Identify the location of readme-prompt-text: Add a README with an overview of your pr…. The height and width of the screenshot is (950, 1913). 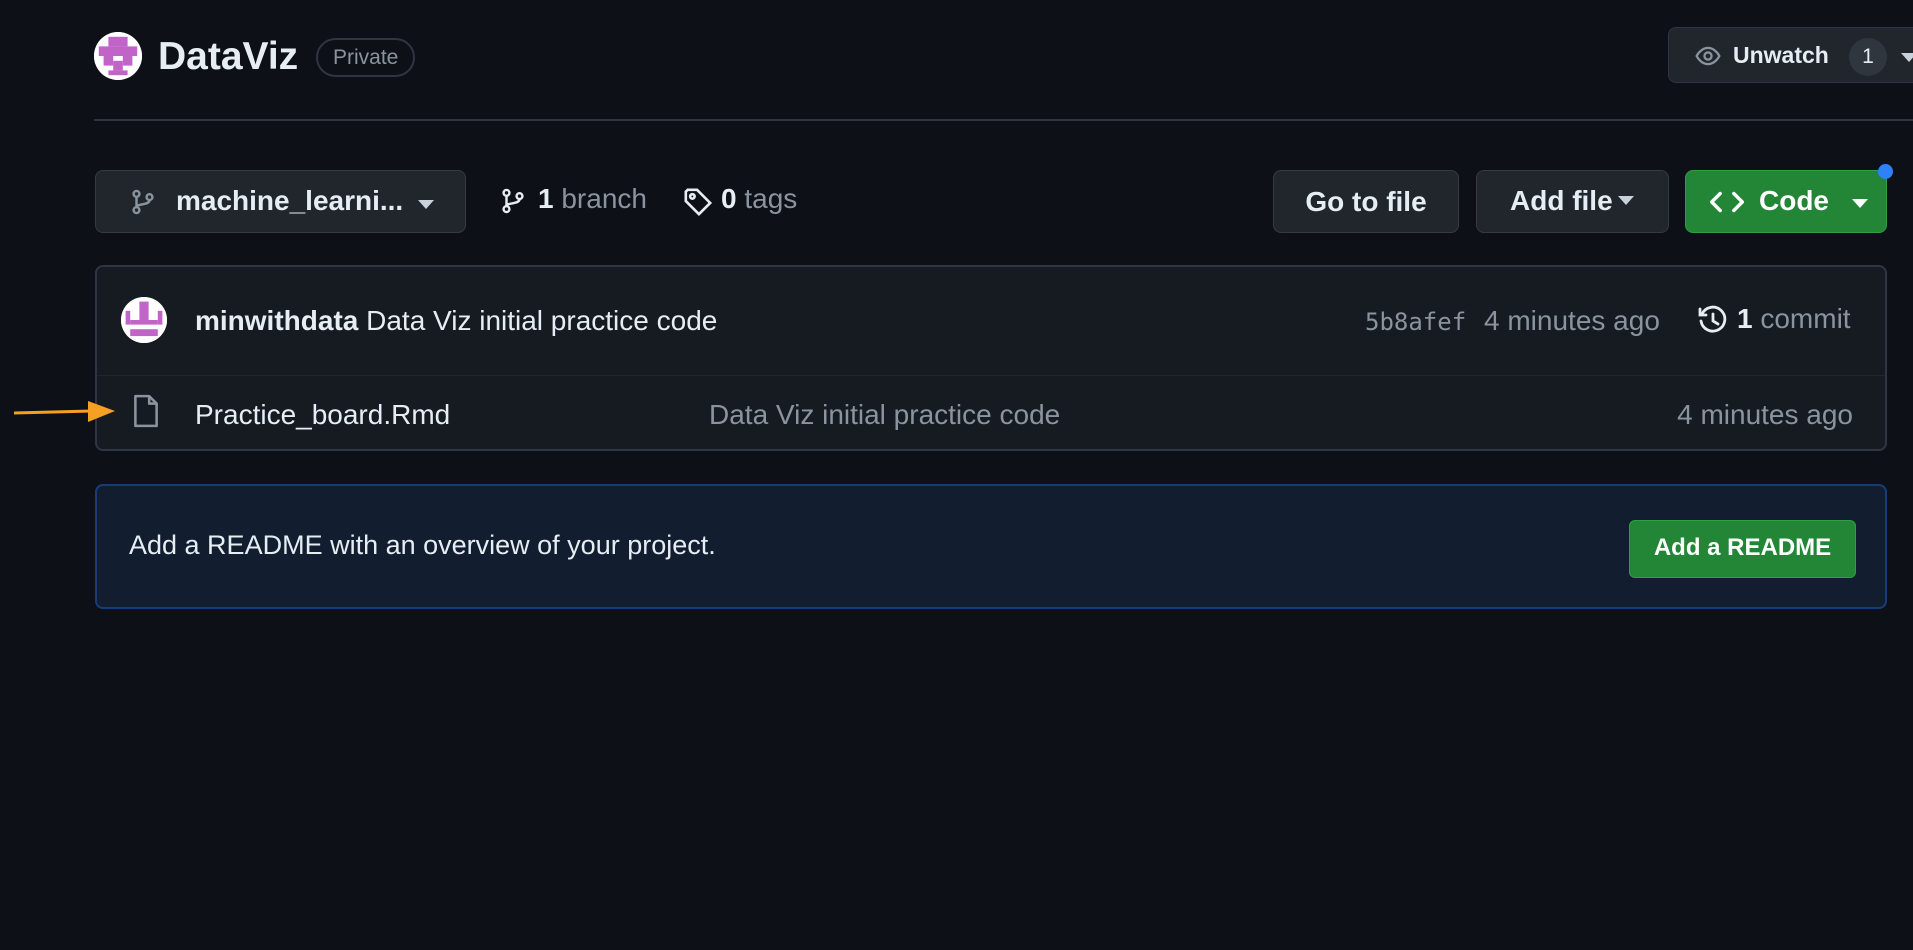
(422, 545).